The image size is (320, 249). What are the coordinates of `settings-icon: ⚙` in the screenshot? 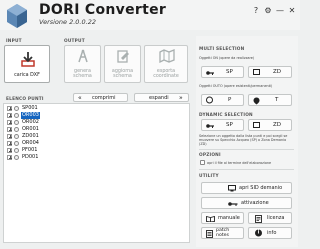 It's located at (268, 11).